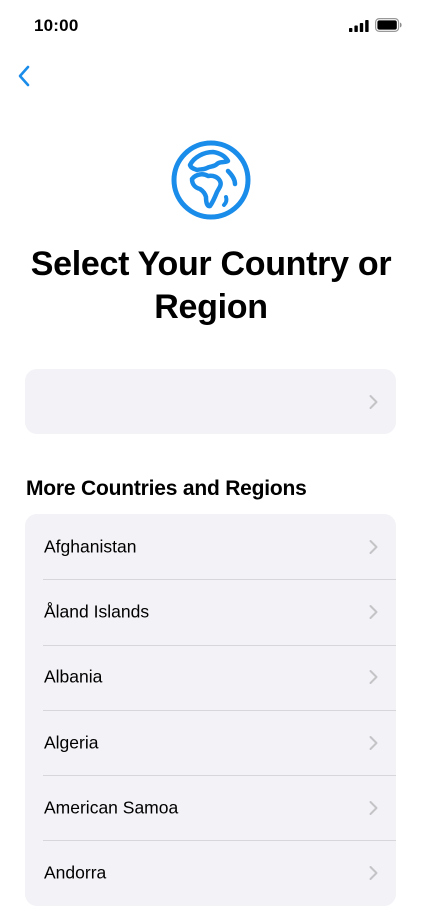  I want to click on status-bar: 10:00, so click(211, 26).